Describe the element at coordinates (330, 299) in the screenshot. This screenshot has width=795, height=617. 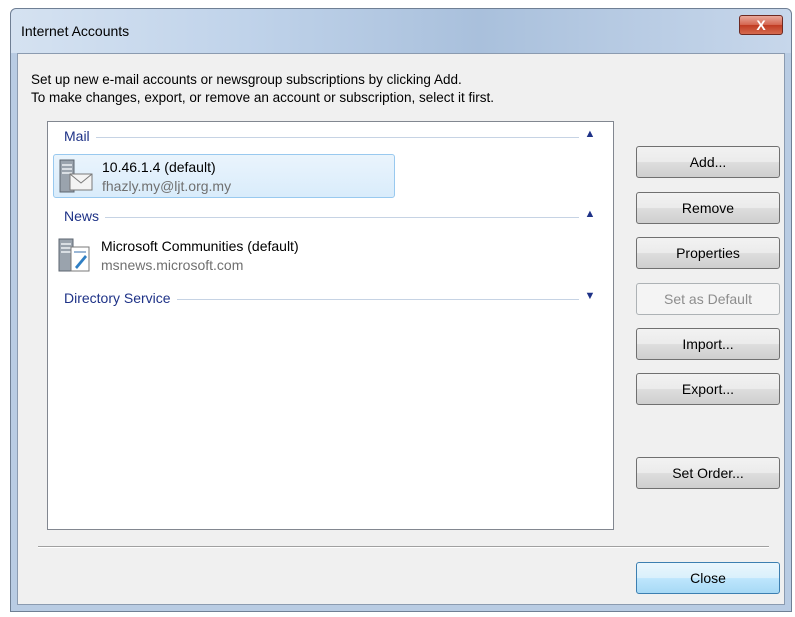
I see `group-header-directory-service: Directory Service ▼` at that location.